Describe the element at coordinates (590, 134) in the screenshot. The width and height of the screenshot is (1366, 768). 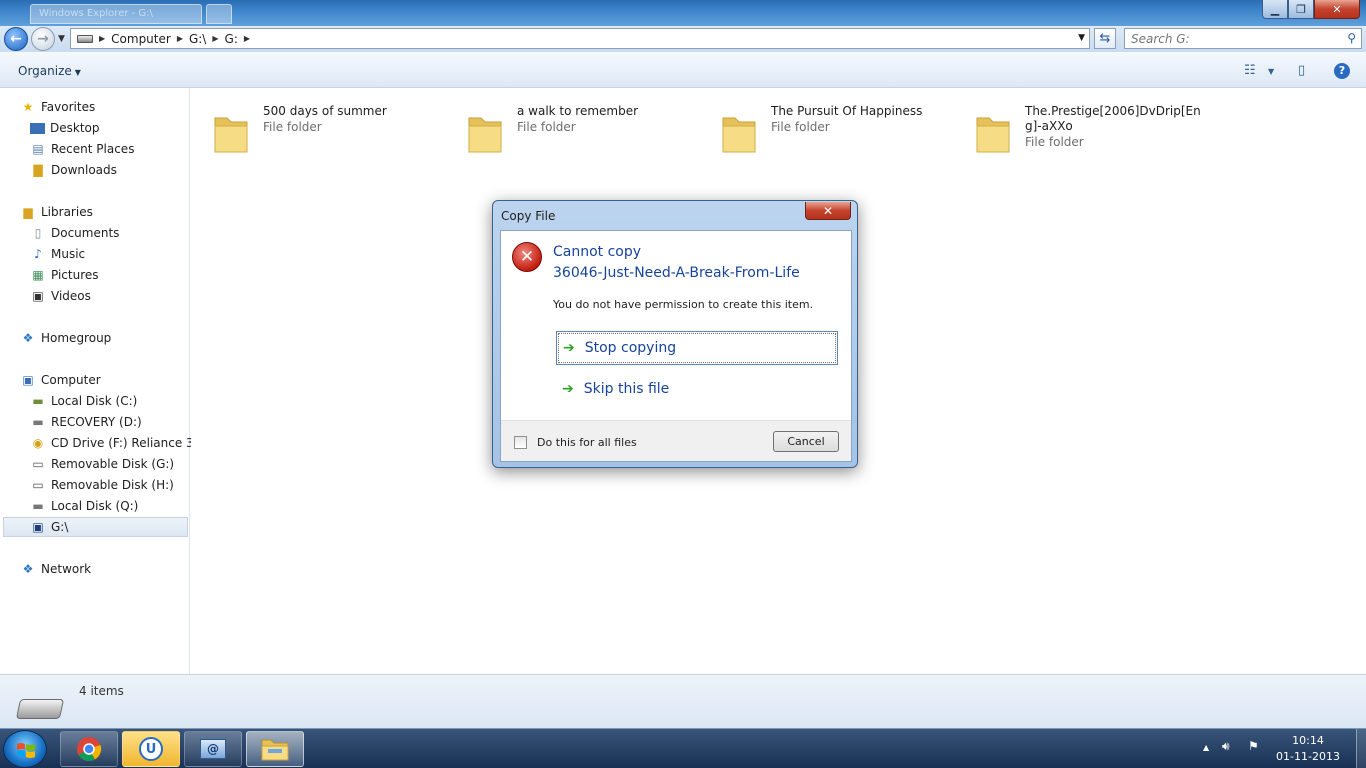
I see `list-item-folder: a walk to remember File folder` at that location.